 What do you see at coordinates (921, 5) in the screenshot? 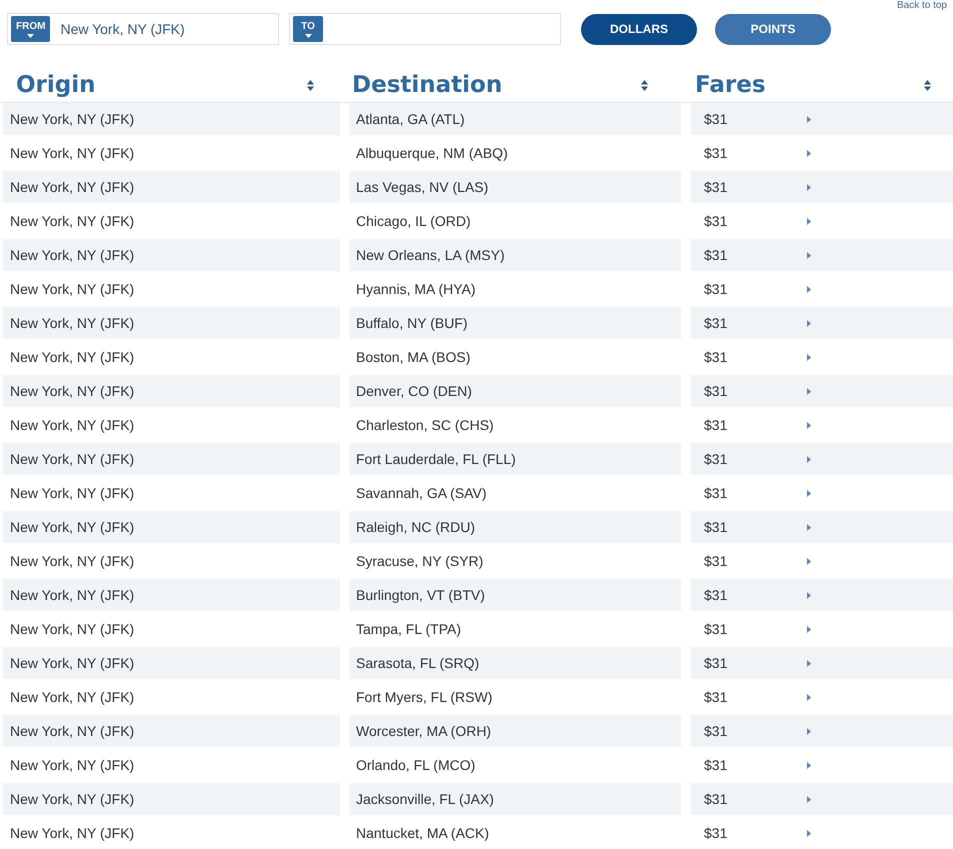
I see `back-to-top-link: Back to top` at bounding box center [921, 5].